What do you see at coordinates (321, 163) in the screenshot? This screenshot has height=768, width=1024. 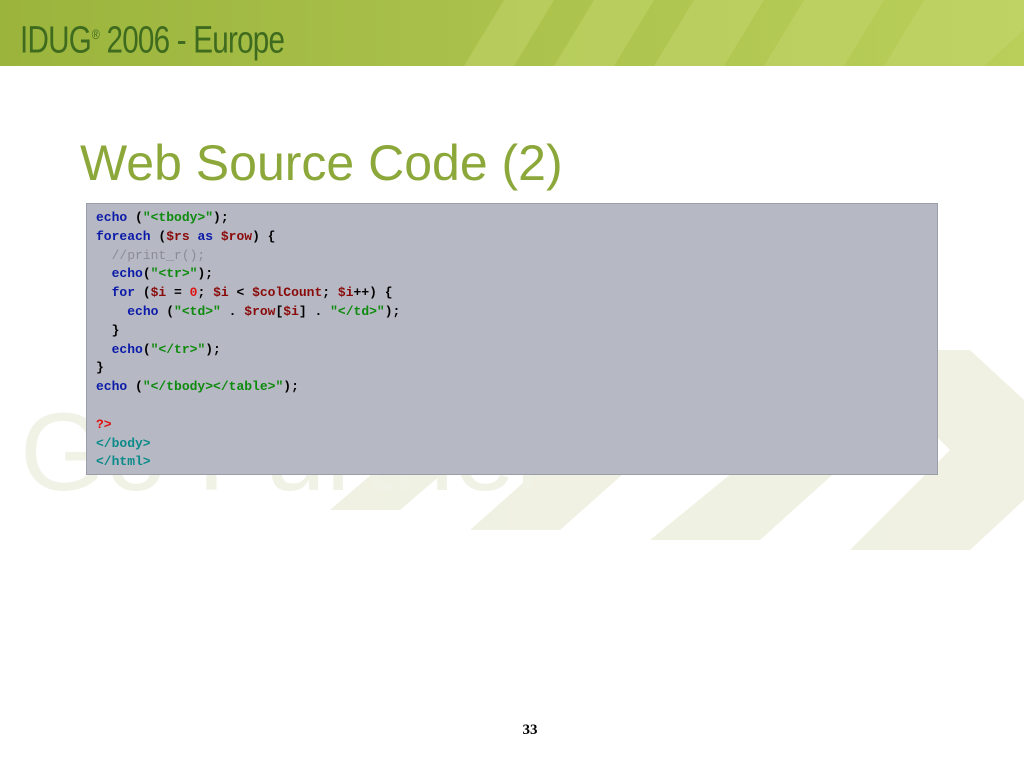 I see `slide-title: Web Source Code (2)` at bounding box center [321, 163].